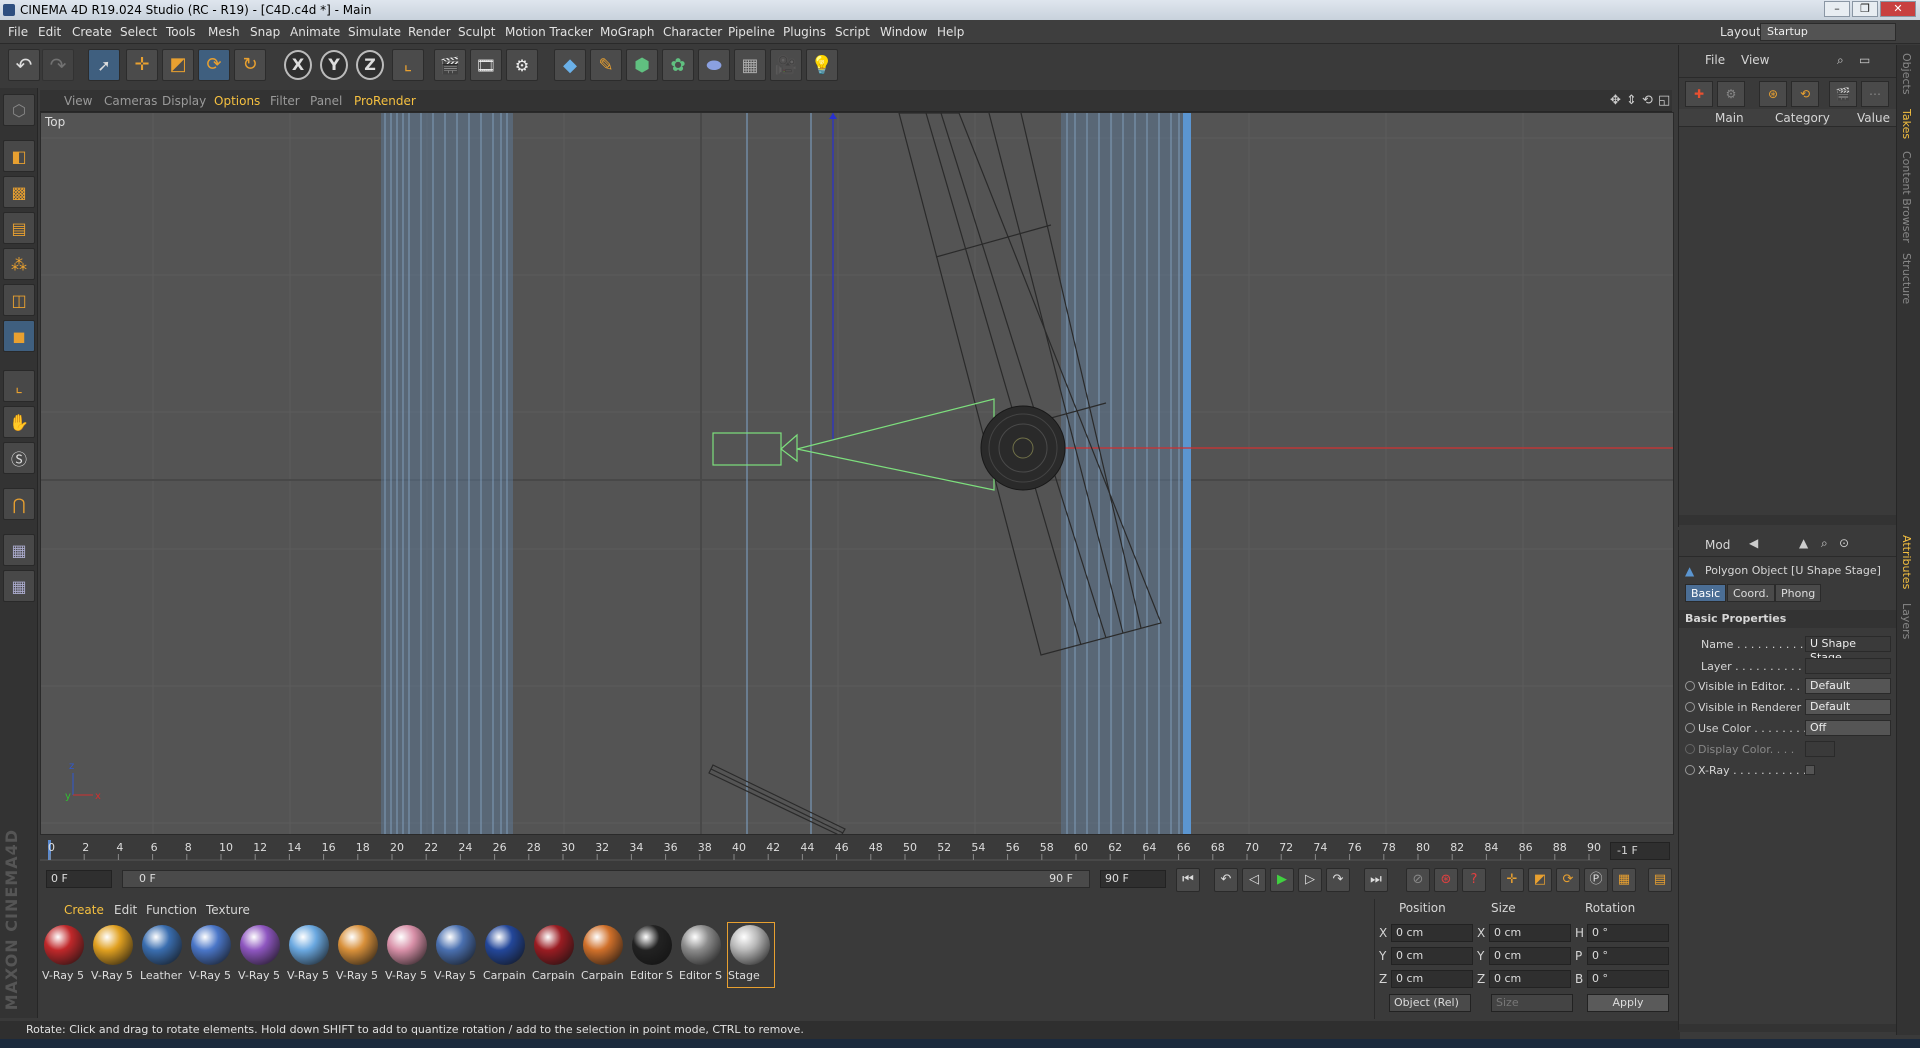  What do you see at coordinates (751, 32) in the screenshot?
I see `menu-pipeline: Pipeline` at bounding box center [751, 32].